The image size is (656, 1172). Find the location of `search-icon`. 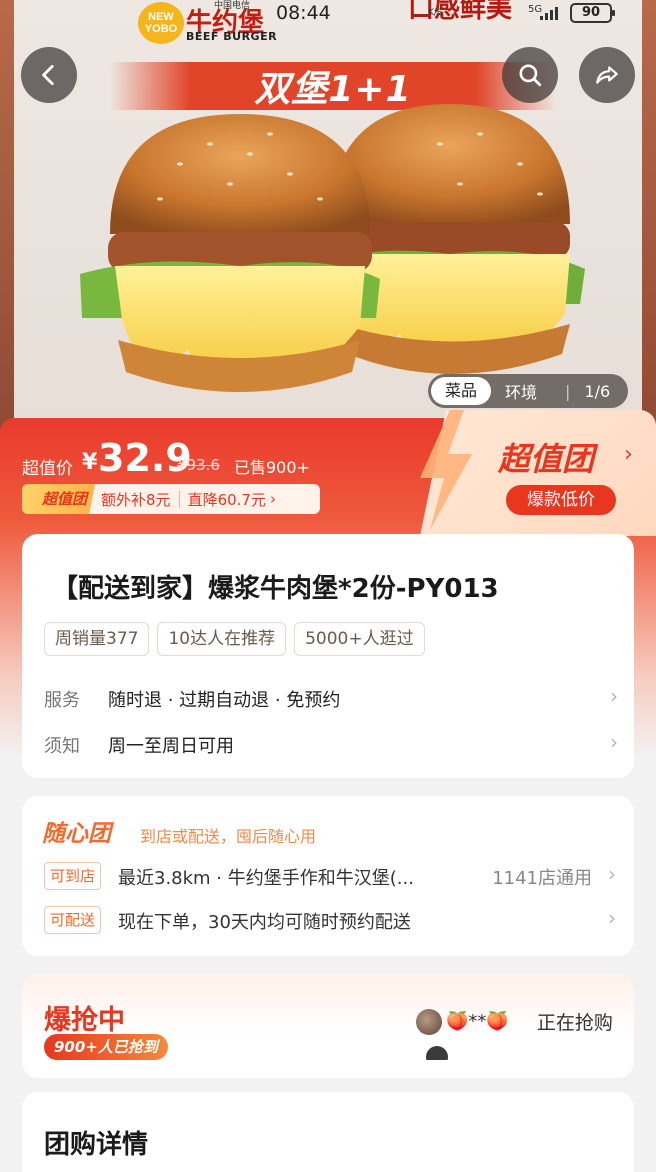

search-icon is located at coordinates (530, 75).